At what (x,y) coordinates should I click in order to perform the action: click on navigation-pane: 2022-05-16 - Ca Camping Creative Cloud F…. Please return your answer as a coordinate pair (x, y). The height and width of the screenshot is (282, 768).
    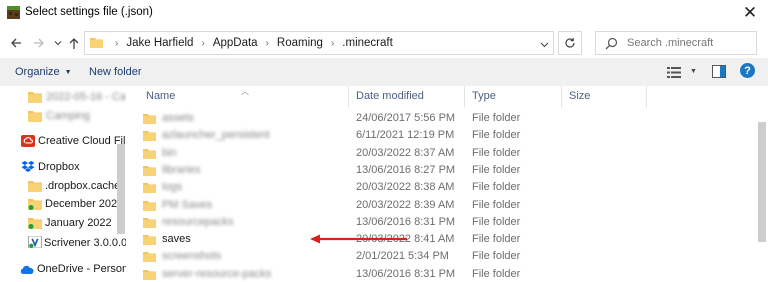
    Looking at the image, I should click on (63, 184).